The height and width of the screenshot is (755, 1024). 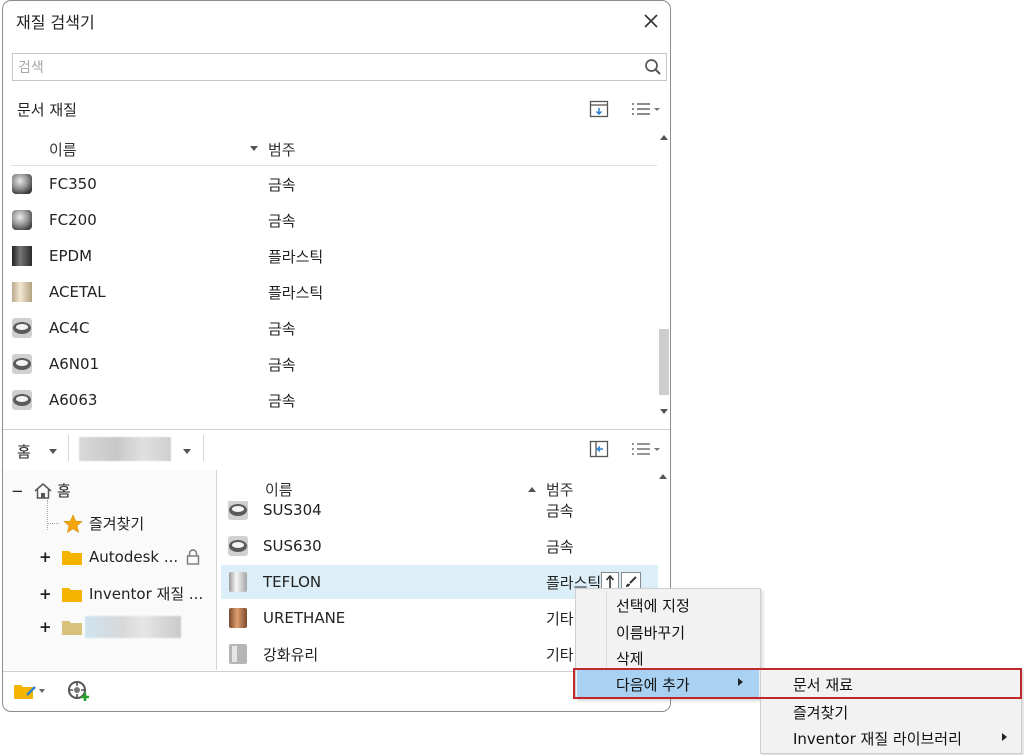 I want to click on submenu-item-document-materials: 문서 재료, so click(x=823, y=684).